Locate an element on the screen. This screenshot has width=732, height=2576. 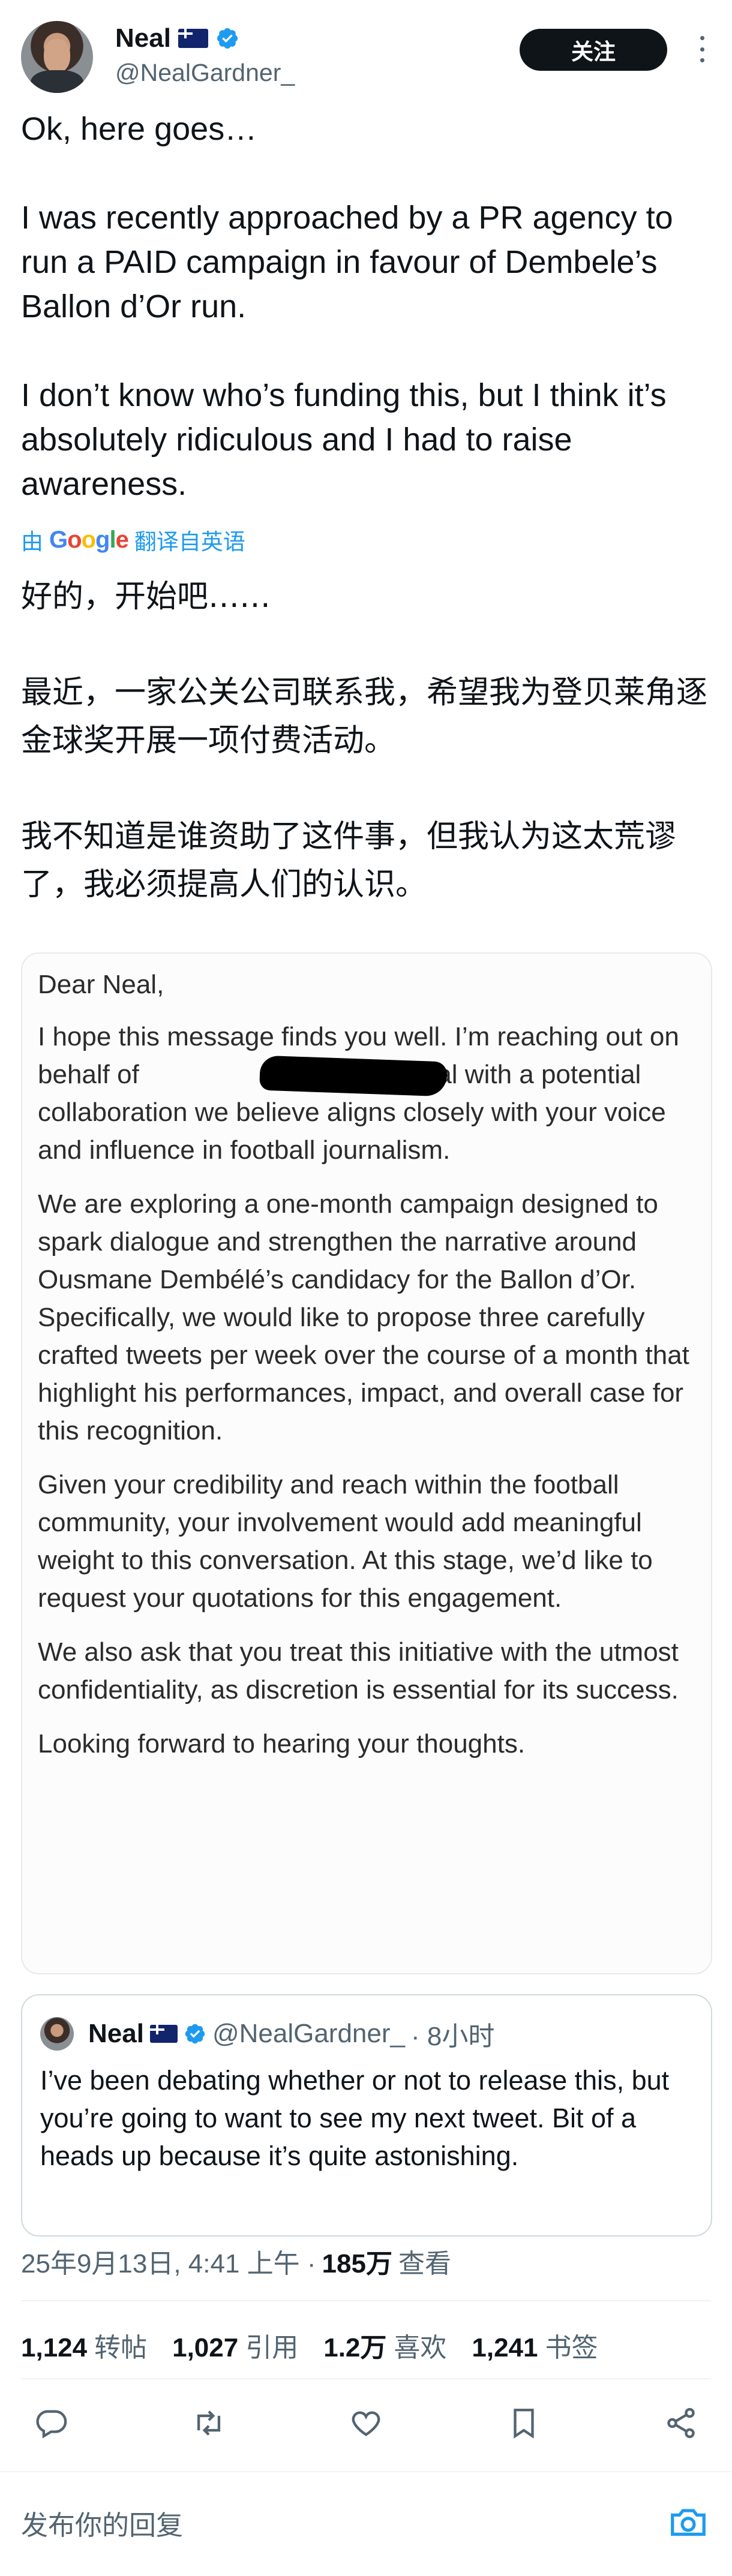
like-icon is located at coordinates (366, 2424).